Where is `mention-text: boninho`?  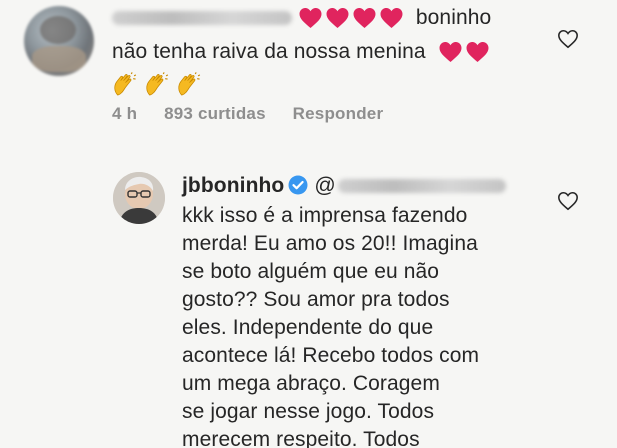
mention-text: boninho is located at coordinates (453, 17).